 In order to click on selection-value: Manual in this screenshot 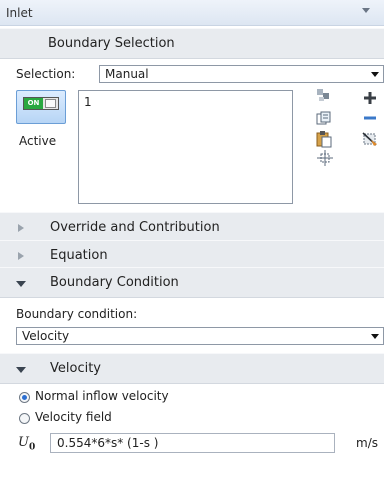, I will do `click(127, 74)`.